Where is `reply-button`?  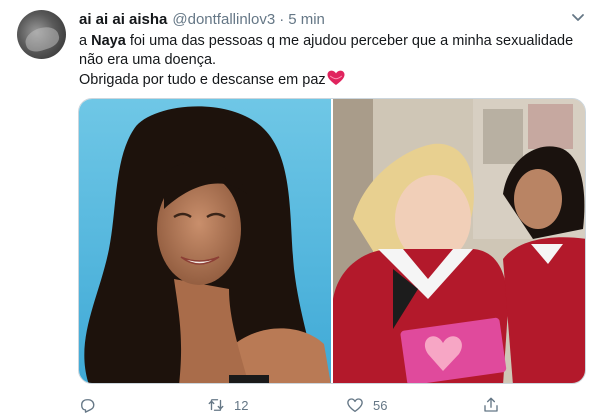 reply-button is located at coordinates (91, 405).